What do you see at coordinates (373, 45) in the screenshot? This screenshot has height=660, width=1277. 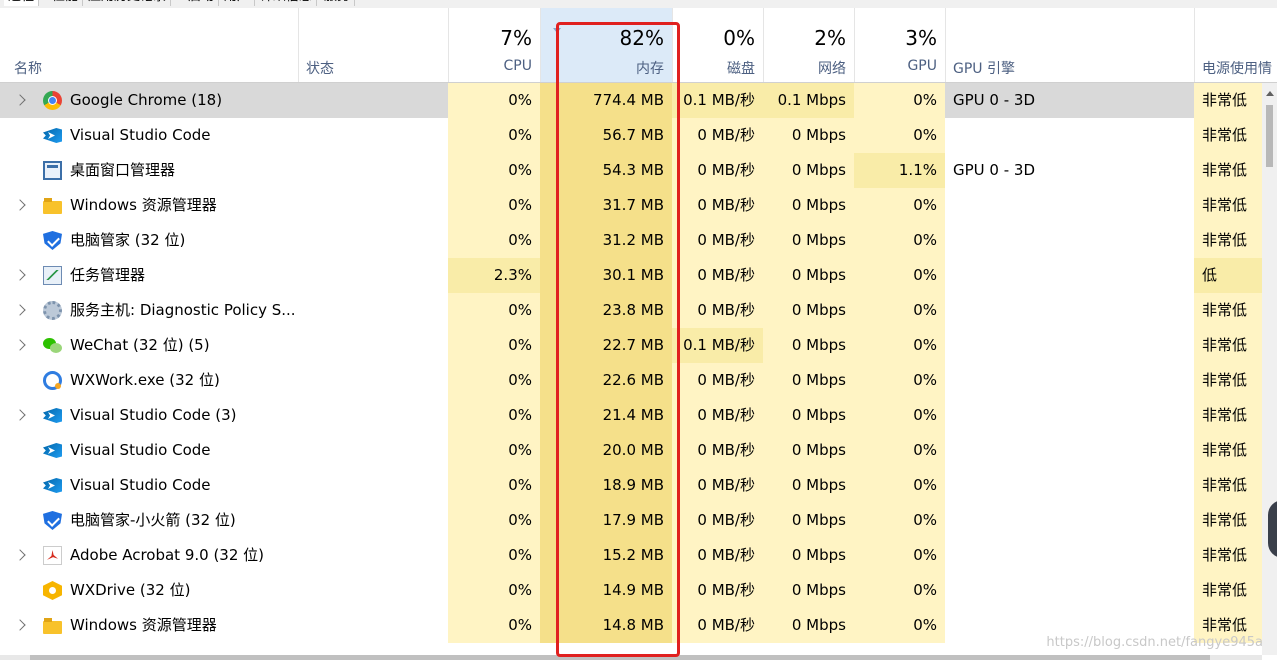 I see `header-status: 状态` at bounding box center [373, 45].